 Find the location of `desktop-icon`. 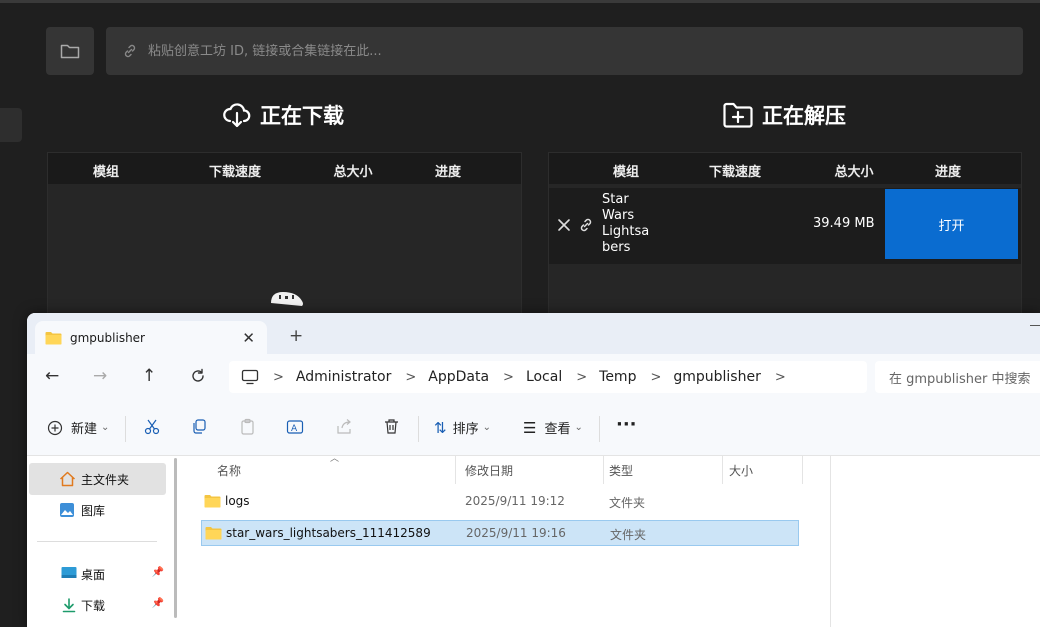

desktop-icon is located at coordinates (69, 572).